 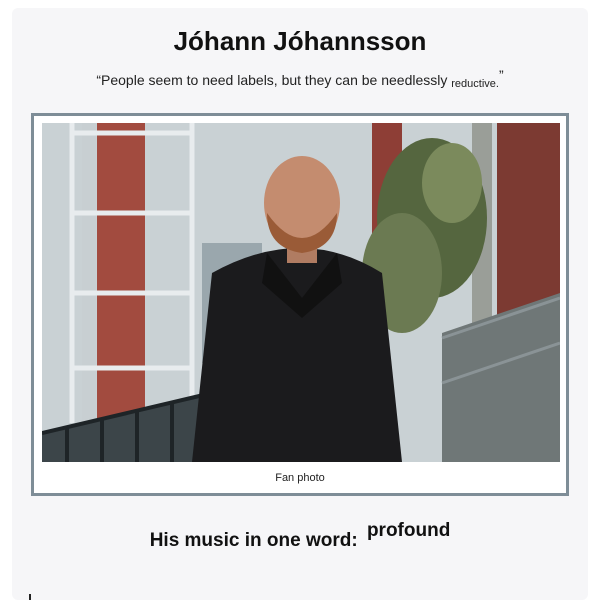 I want to click on one-word-prefix: His music in one word:, so click(x=256, y=540).